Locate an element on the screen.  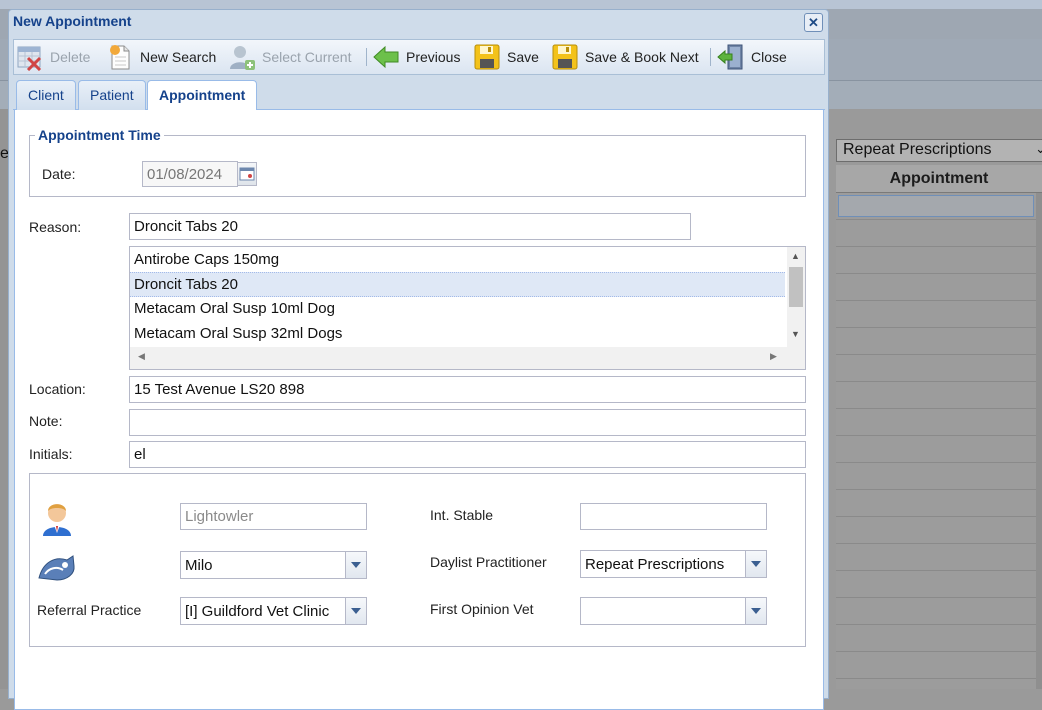
close-label: Close is located at coordinates (769, 57).